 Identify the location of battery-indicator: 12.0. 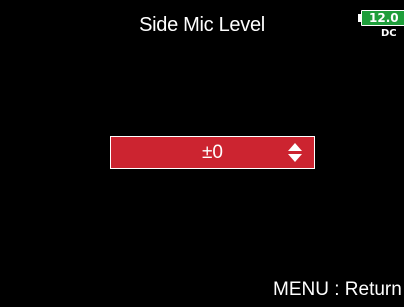
(381, 18).